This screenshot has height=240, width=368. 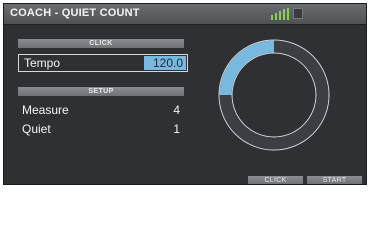 I want to click on measure-value: 4, so click(x=167, y=110).